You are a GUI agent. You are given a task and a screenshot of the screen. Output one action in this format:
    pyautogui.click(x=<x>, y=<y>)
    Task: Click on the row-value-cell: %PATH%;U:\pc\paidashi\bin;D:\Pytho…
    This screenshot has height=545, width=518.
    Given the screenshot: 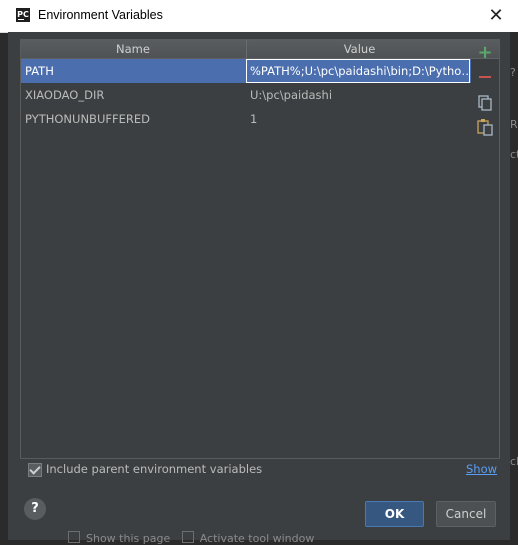 What is the action you would take?
    pyautogui.click(x=359, y=71)
    